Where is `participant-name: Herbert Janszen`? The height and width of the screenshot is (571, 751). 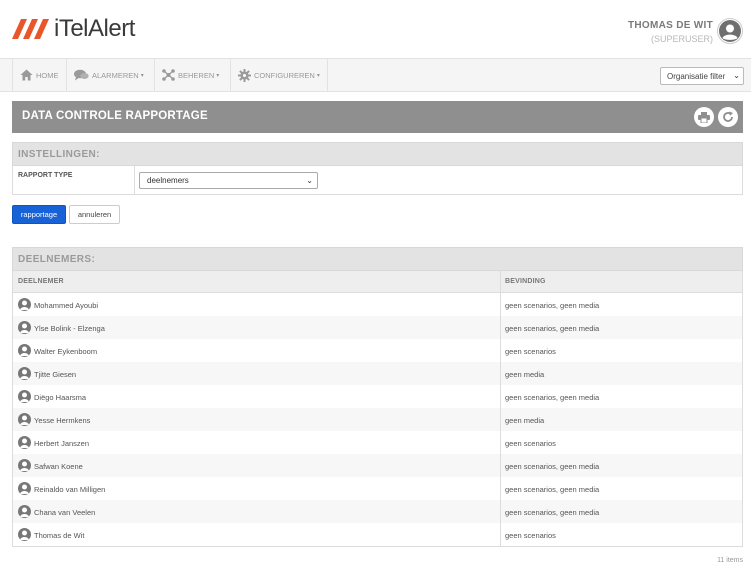
participant-name: Herbert Janszen is located at coordinates (62, 443).